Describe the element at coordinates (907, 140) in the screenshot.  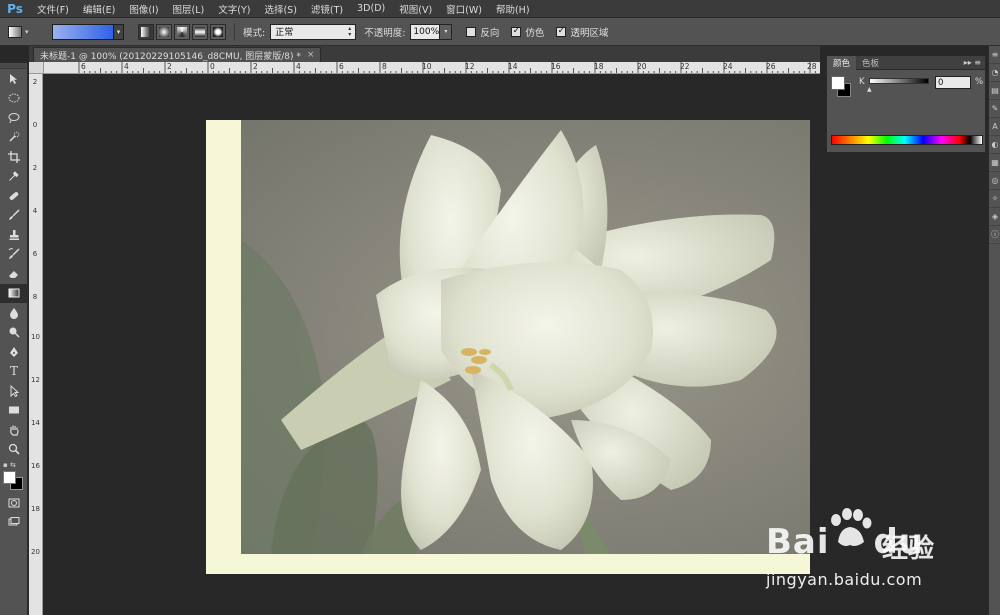
I see `color-spectrum-bar` at that location.